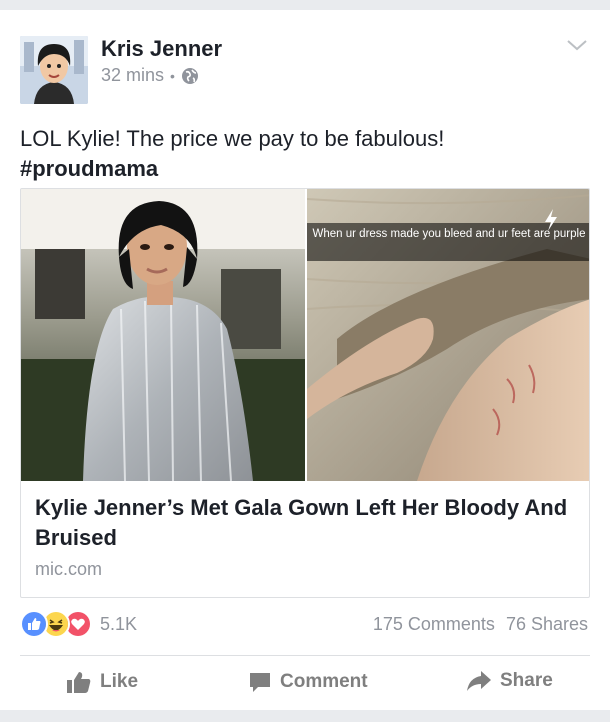  I want to click on comments-count: 175 Comments, so click(434, 624).